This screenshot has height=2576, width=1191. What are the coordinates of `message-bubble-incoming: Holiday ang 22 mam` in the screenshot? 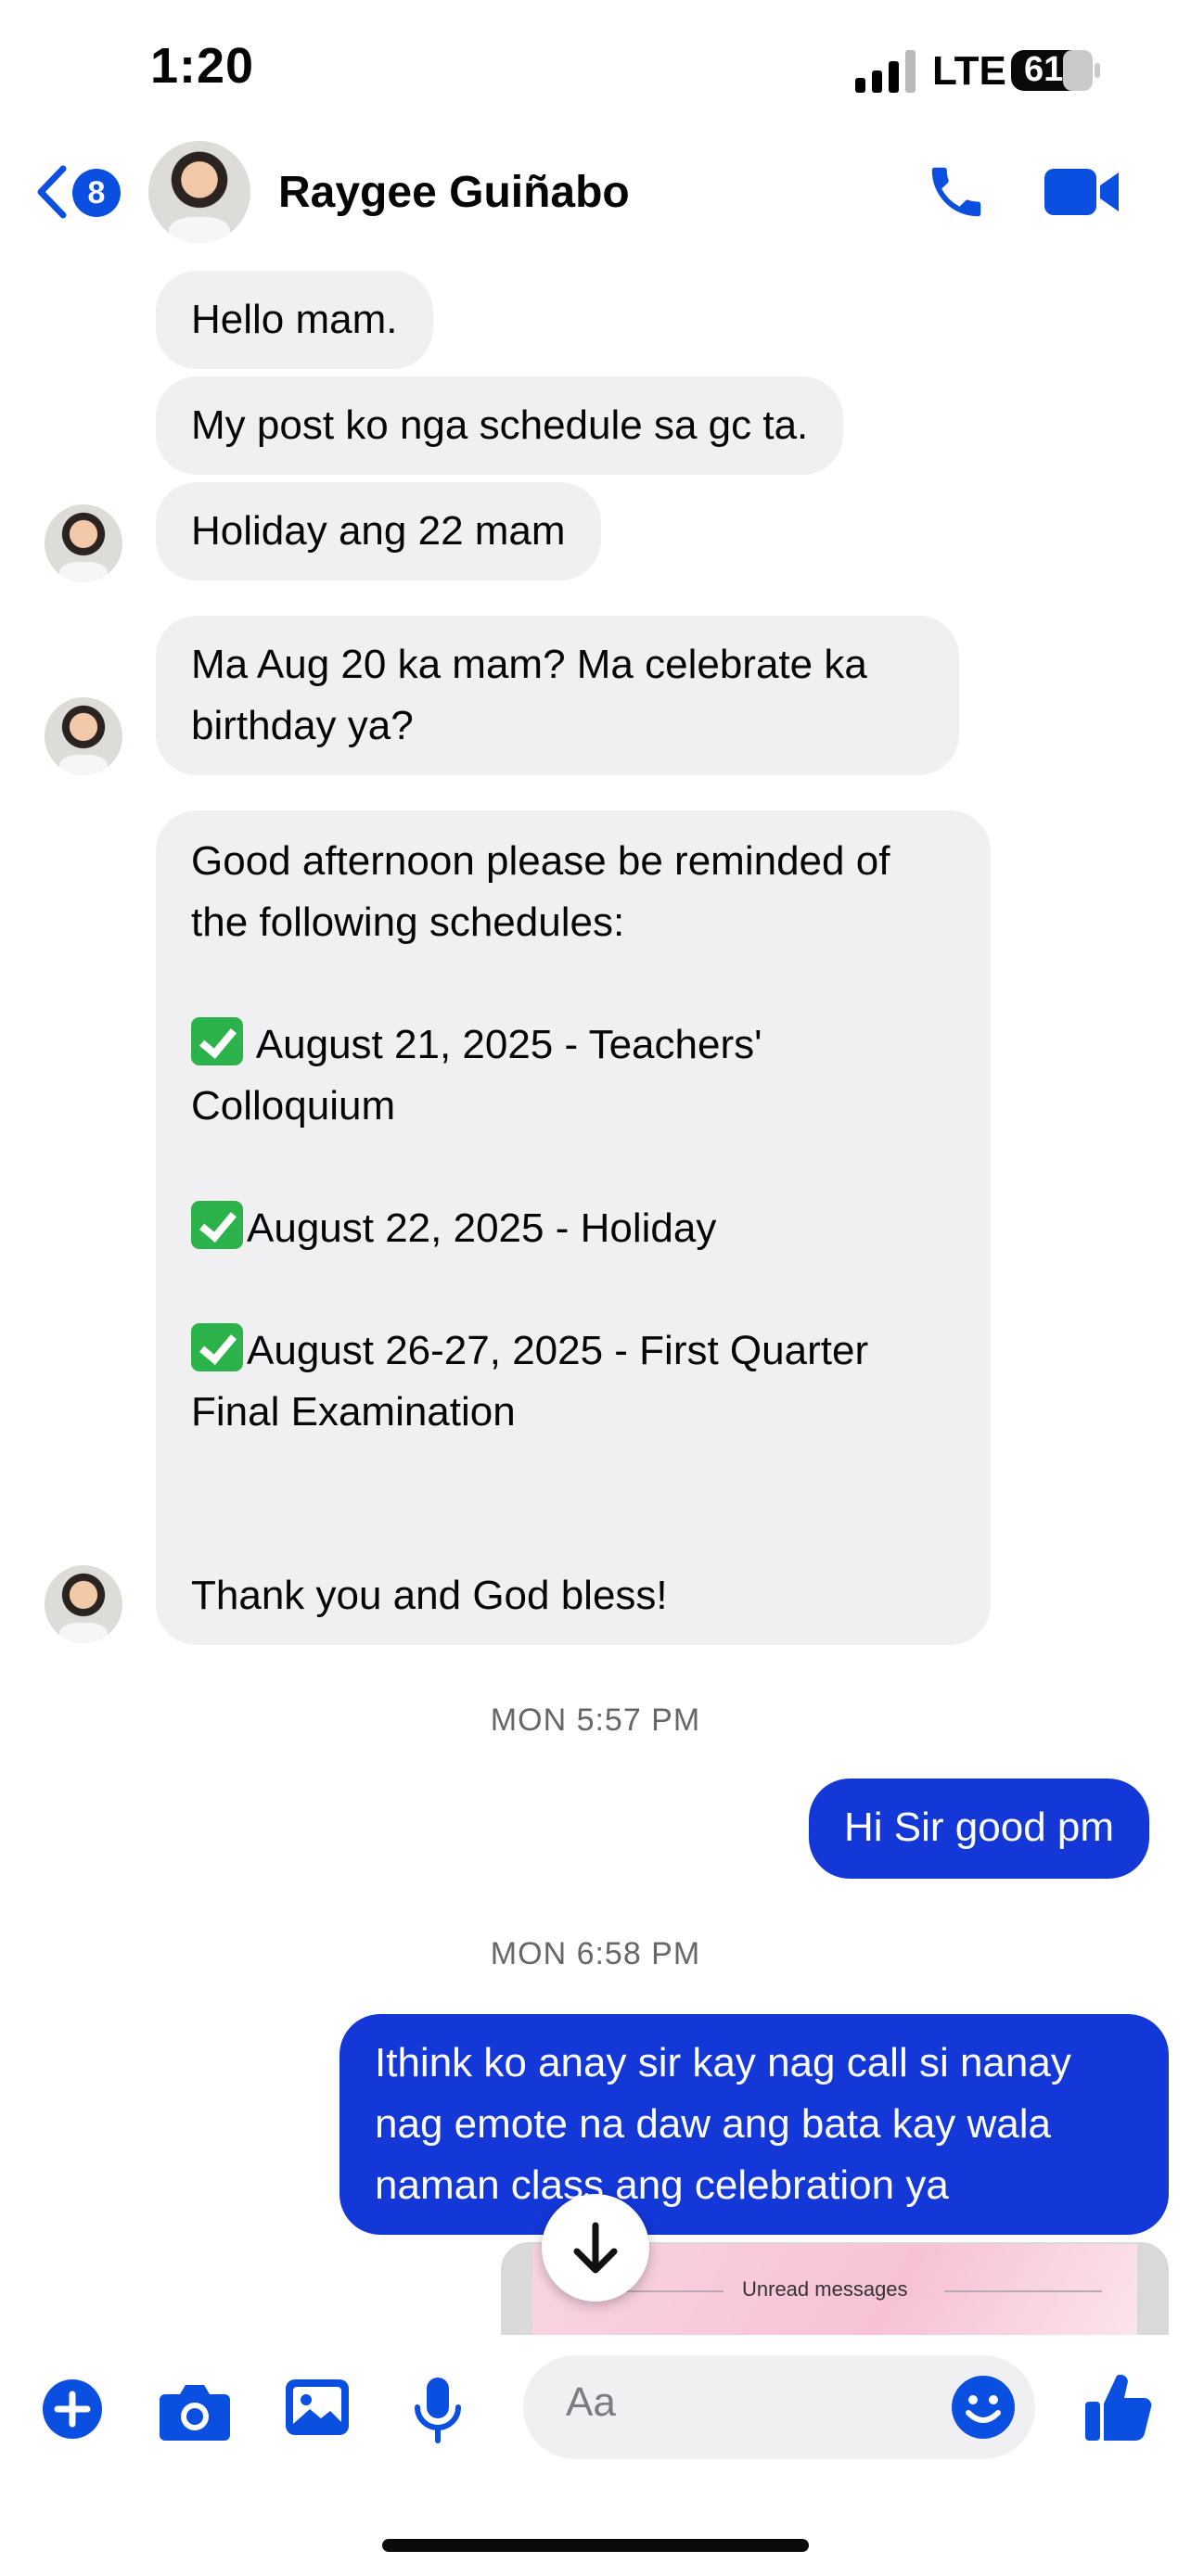 It's located at (378, 531).